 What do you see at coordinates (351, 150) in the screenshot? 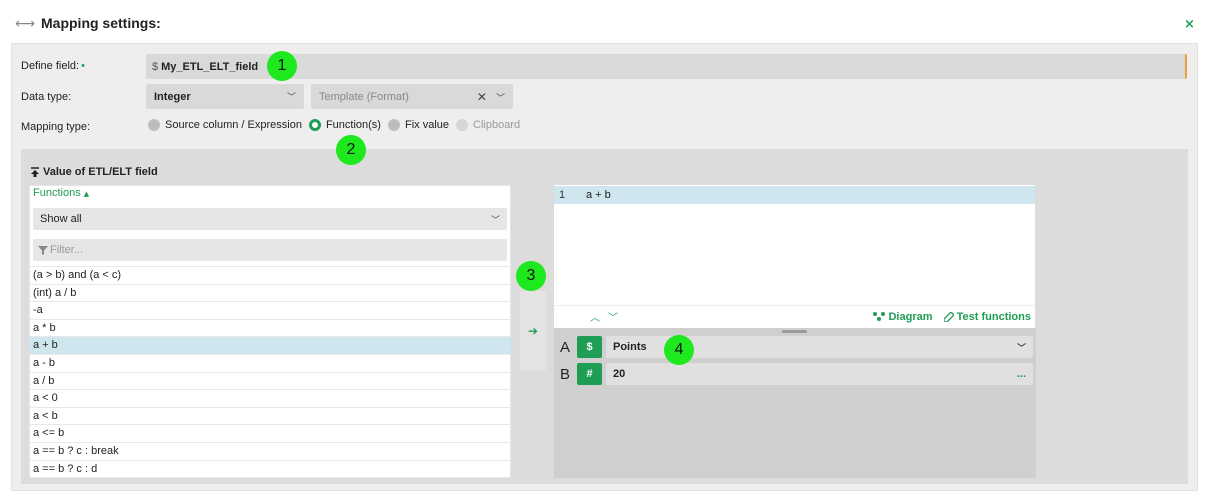
I see `annotation-badge-2: 2` at bounding box center [351, 150].